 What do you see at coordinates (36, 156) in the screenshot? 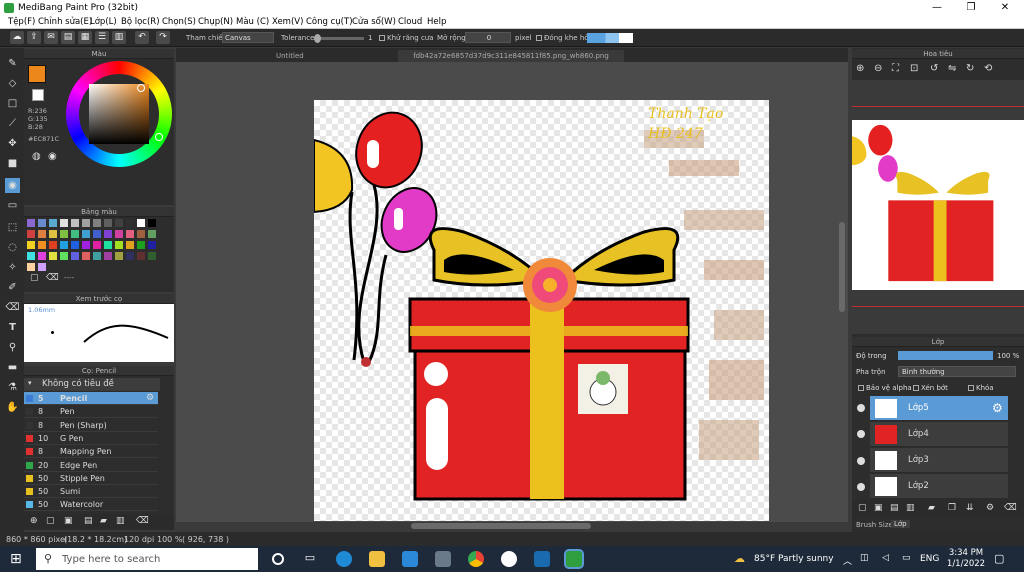
I see `color-mode-icon: ◍` at bounding box center [36, 156].